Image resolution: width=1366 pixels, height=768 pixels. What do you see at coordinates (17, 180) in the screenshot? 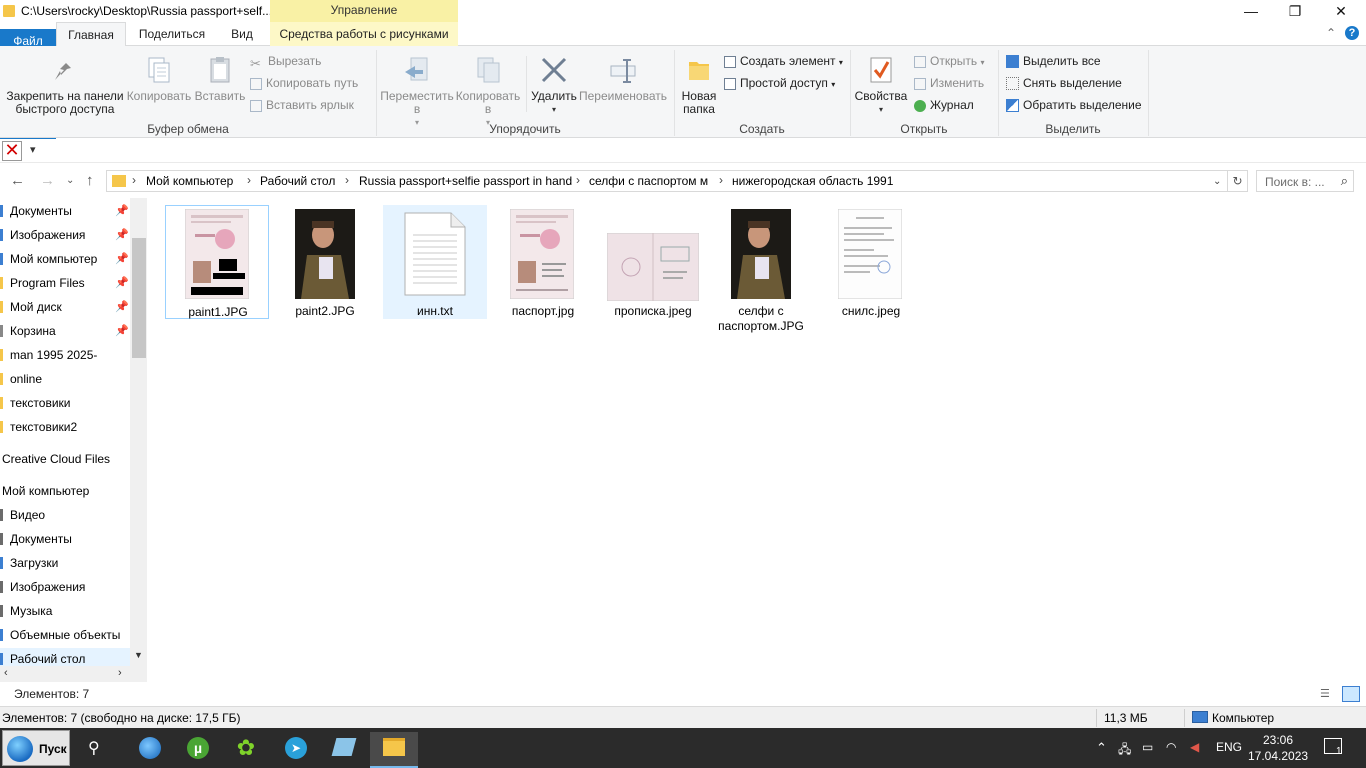
I see `back-arrow-icon: ←` at bounding box center [17, 180].